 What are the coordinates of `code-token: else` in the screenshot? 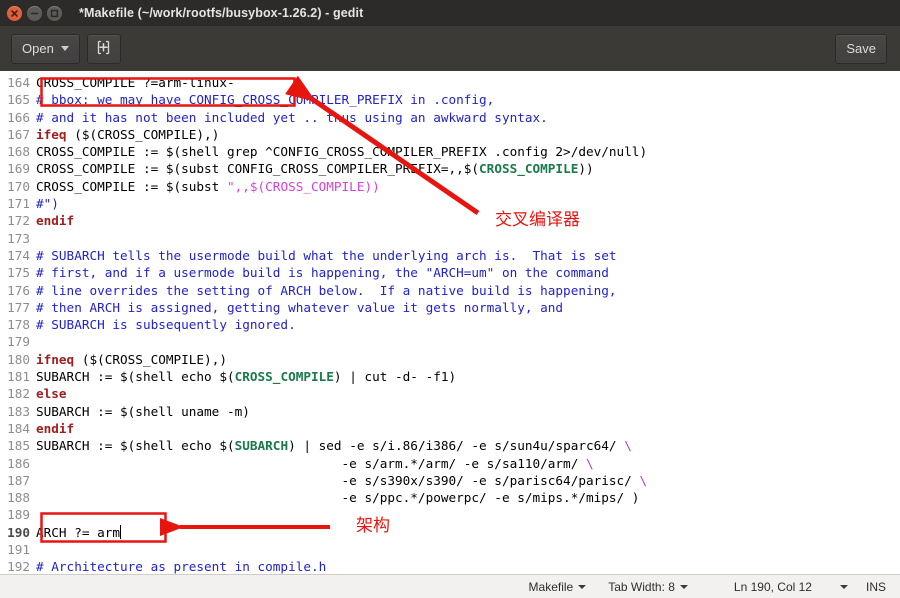 It's located at (51, 394).